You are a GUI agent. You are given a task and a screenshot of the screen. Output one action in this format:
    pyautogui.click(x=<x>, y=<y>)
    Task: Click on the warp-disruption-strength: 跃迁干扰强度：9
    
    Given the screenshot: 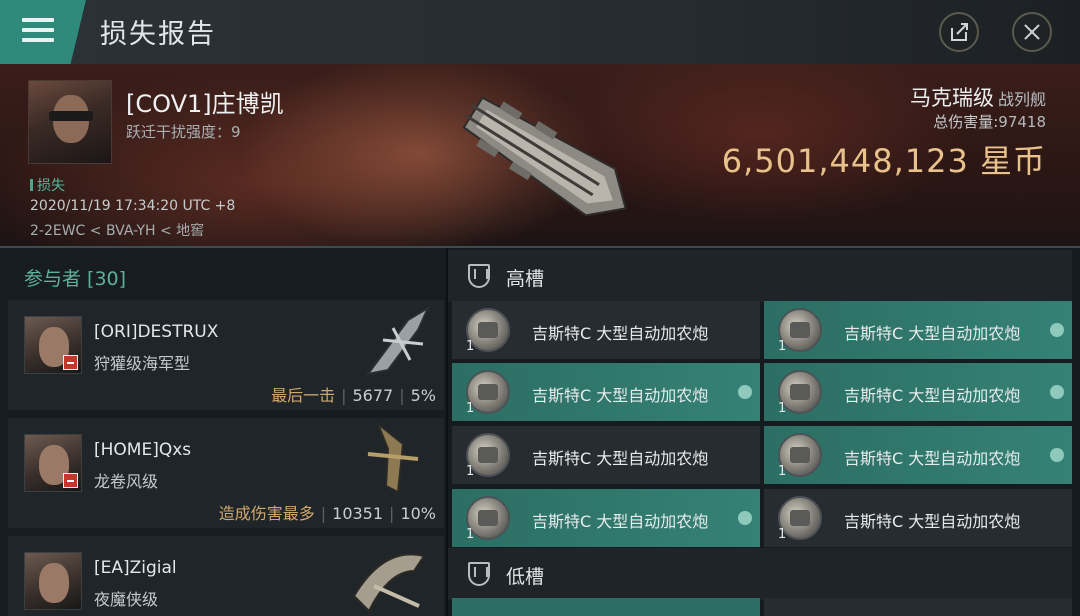 What is the action you would take?
    pyautogui.click(x=183, y=132)
    